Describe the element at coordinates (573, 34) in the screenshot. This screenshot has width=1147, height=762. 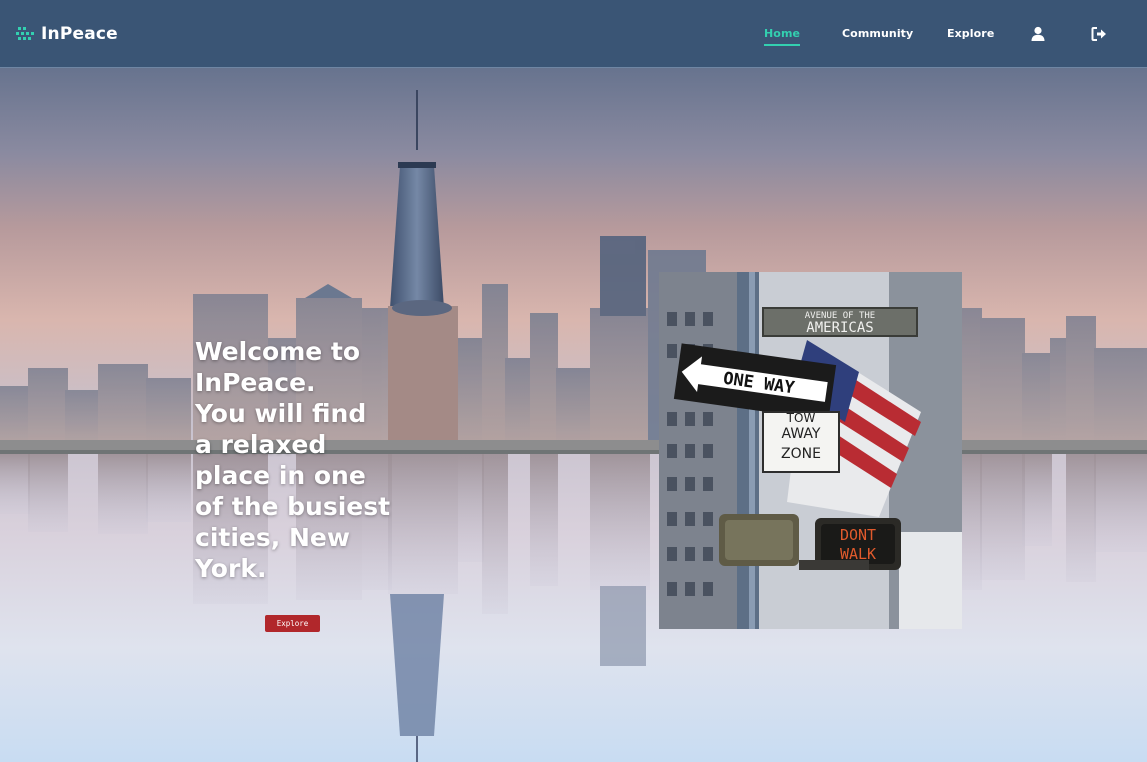
I see `top-navbar: InPeace Home Community Explore` at that location.